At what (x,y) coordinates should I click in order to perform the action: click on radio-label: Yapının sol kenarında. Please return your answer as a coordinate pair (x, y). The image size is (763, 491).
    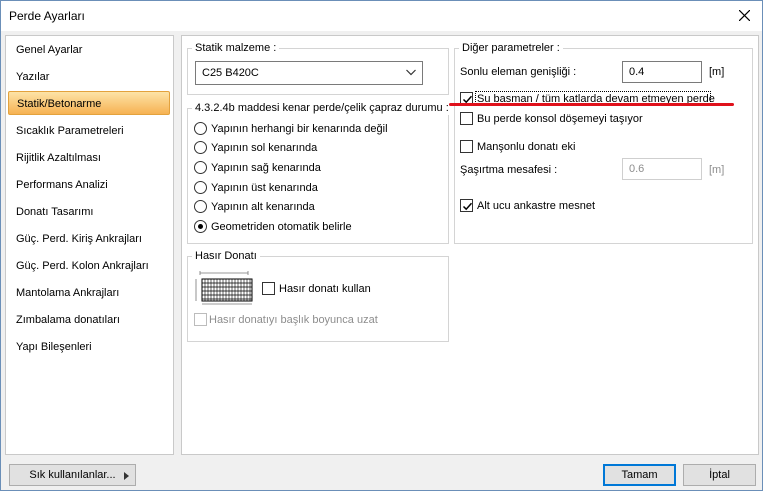
    Looking at the image, I should click on (264, 148).